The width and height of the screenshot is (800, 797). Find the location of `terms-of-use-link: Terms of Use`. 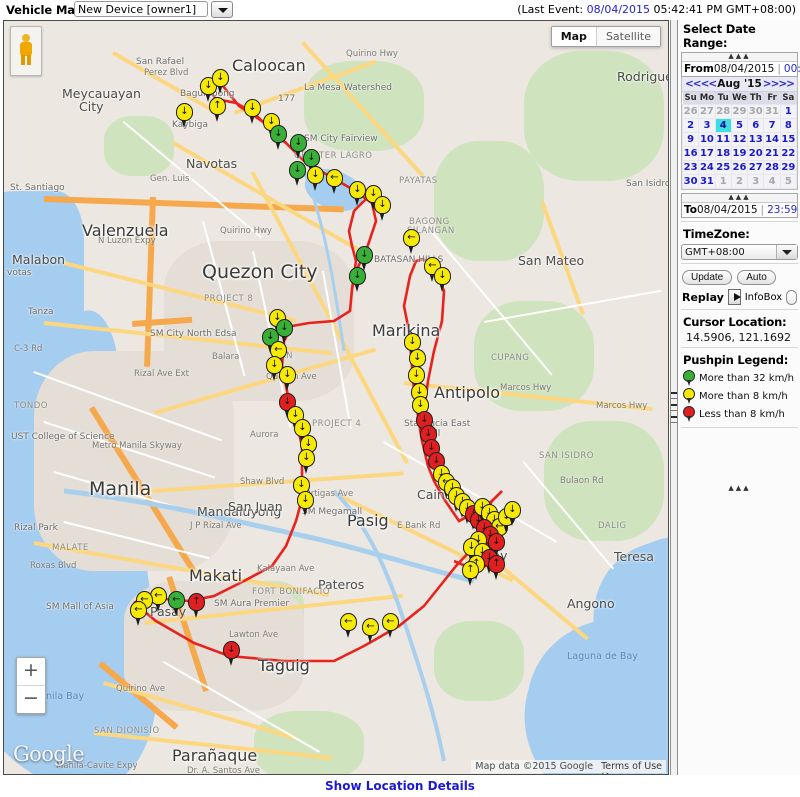

terms-of-use-link: Terms of Use is located at coordinates (631, 766).